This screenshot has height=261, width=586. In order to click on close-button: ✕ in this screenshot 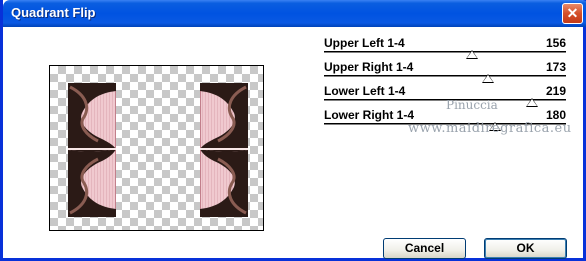, I will do `click(572, 13)`.